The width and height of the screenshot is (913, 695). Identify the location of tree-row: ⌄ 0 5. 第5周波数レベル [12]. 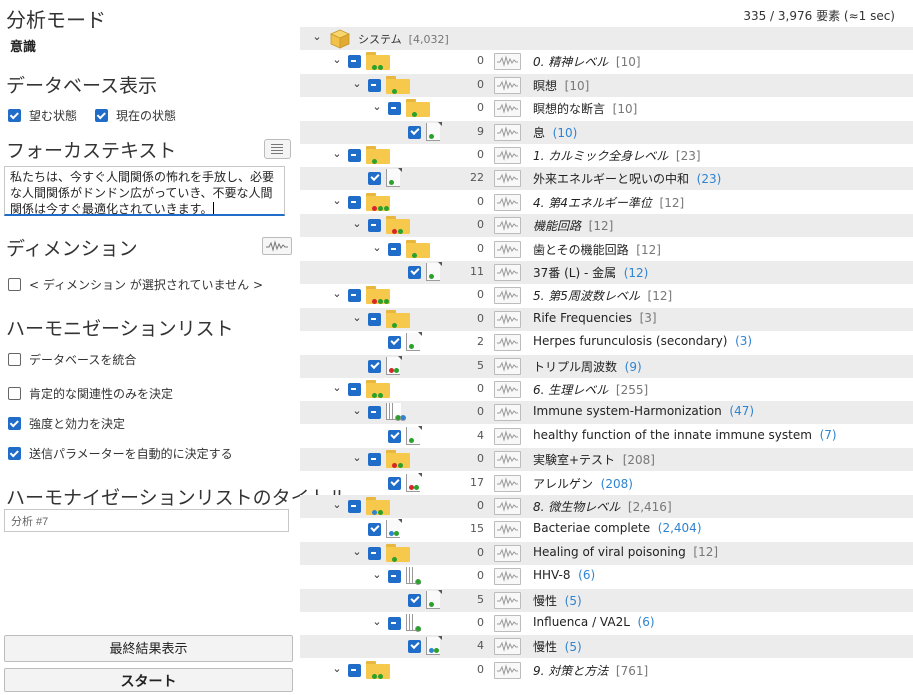
(606, 295).